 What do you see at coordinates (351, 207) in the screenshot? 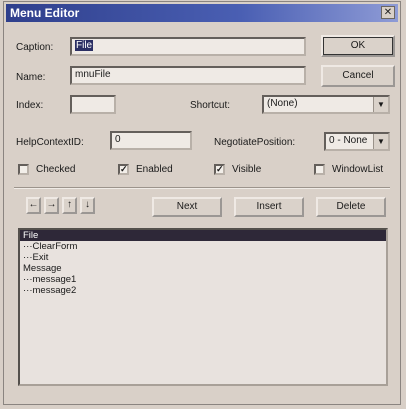
I see `delete-button: Delete` at bounding box center [351, 207].